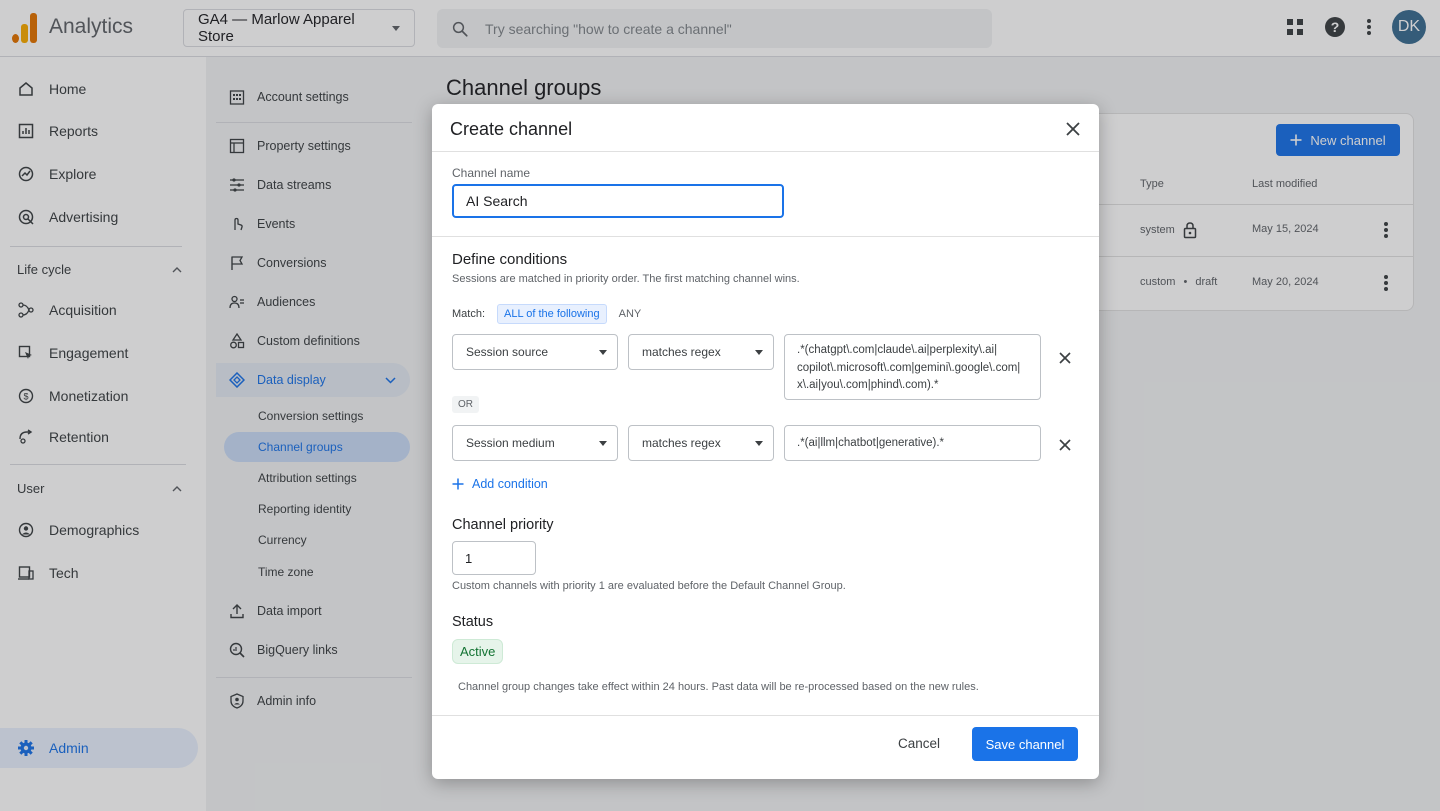  I want to click on or-separator: OR, so click(465, 404).